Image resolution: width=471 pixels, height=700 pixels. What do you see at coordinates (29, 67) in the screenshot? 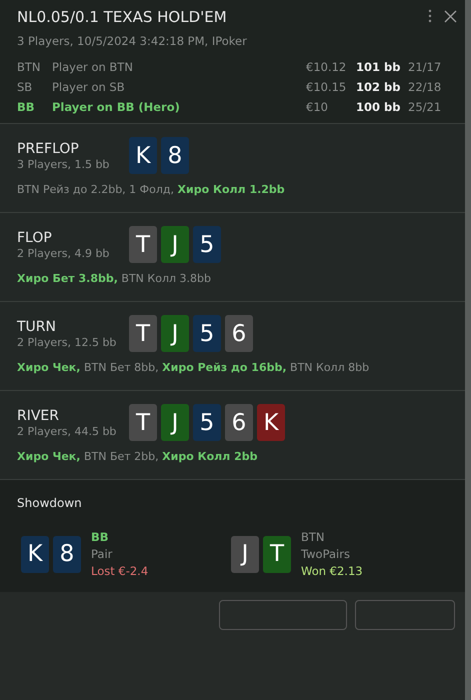
I see `player-position: BTN` at bounding box center [29, 67].